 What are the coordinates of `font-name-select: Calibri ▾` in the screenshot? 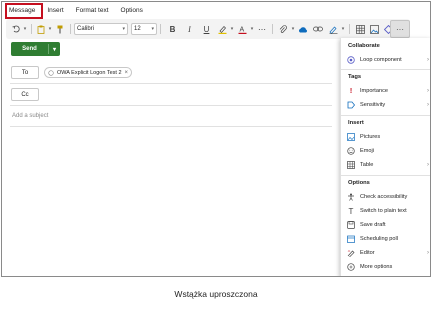 It's located at (101, 29).